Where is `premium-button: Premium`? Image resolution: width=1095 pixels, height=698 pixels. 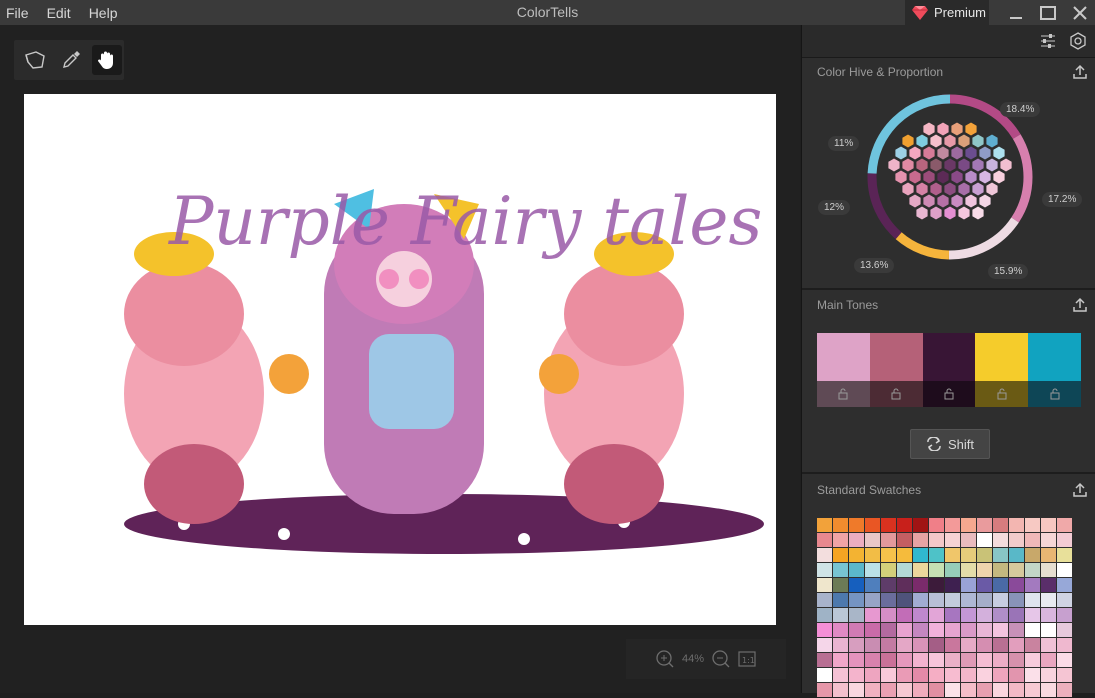 premium-button: Premium is located at coordinates (947, 12).